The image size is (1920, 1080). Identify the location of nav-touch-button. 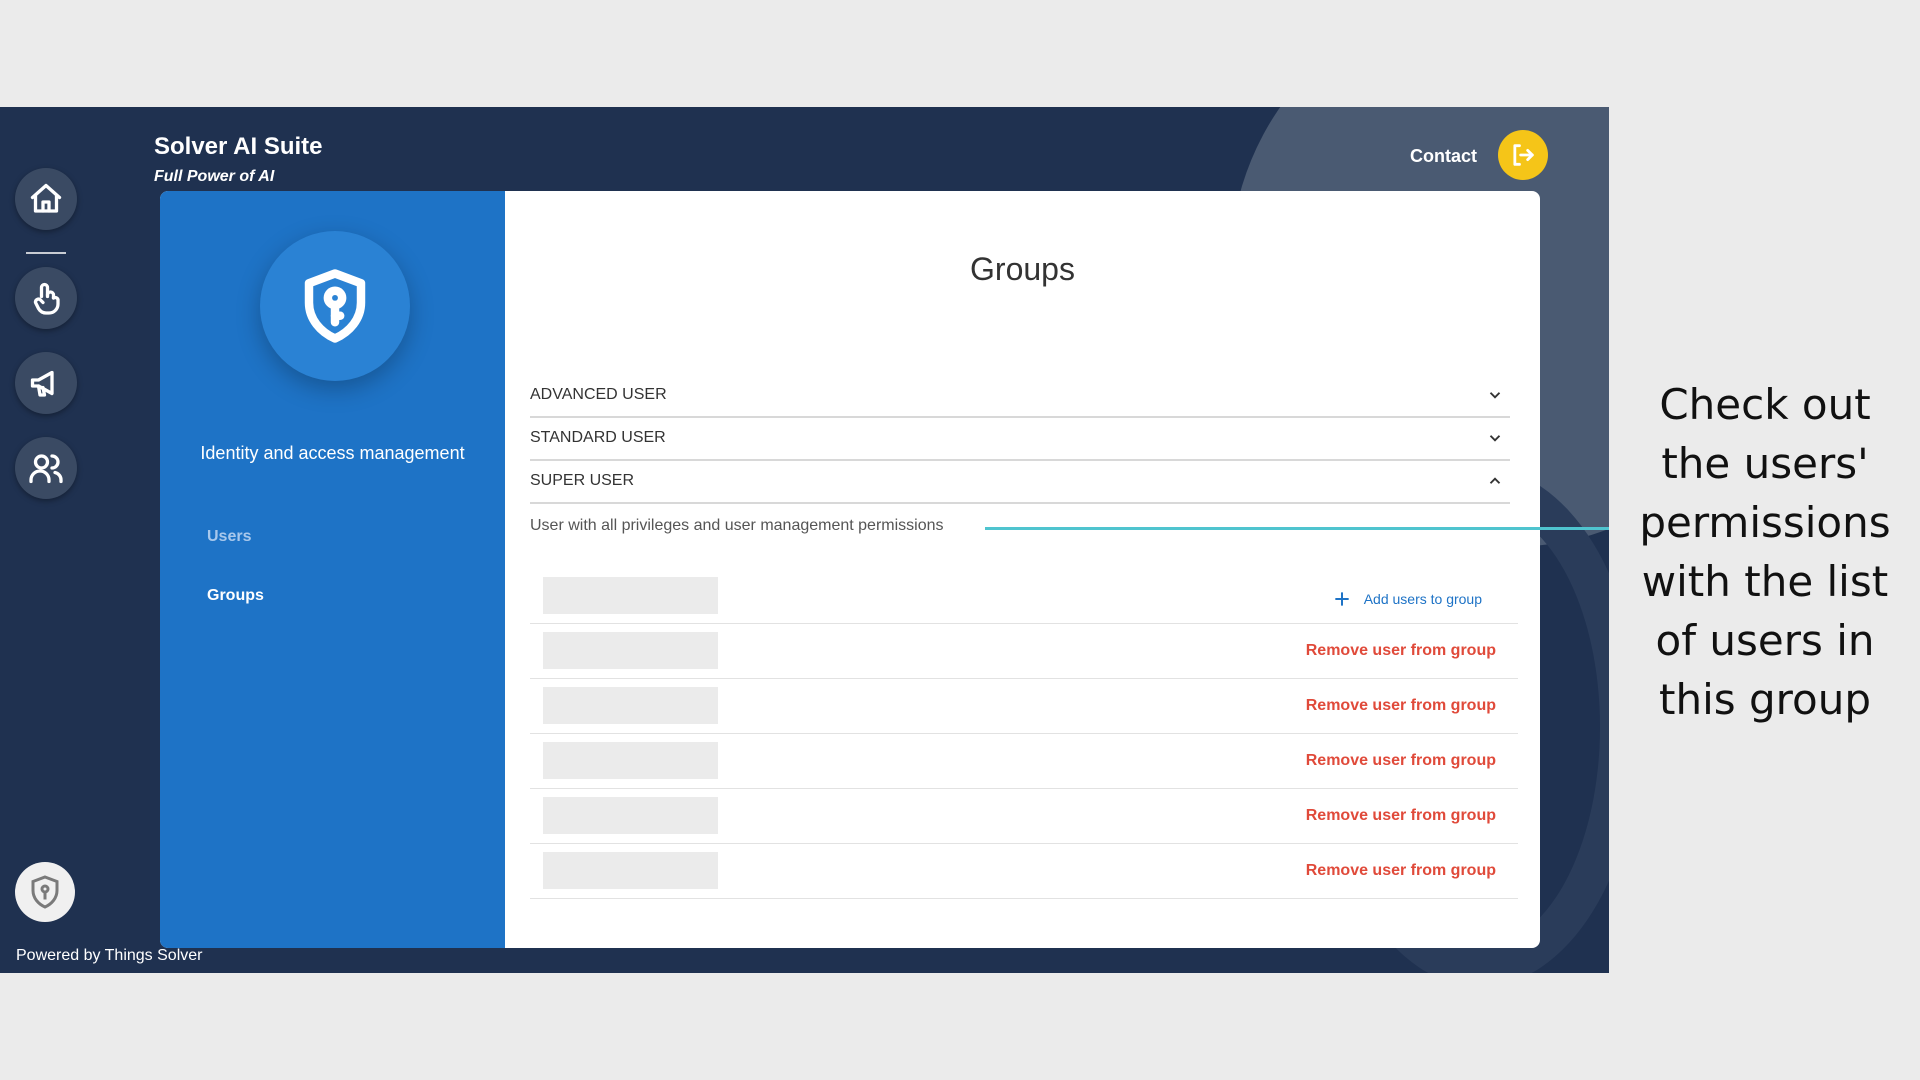
(46, 298).